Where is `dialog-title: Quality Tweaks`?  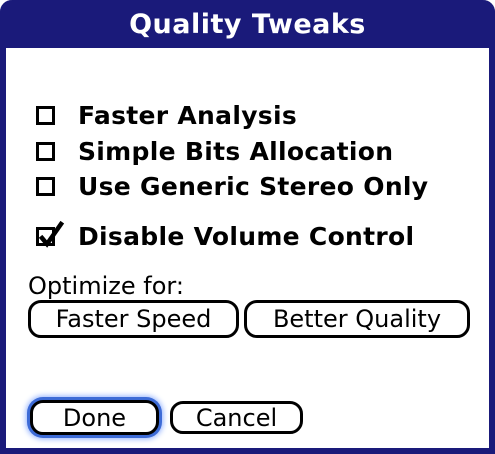
dialog-title: Quality Tweaks is located at coordinates (247, 24).